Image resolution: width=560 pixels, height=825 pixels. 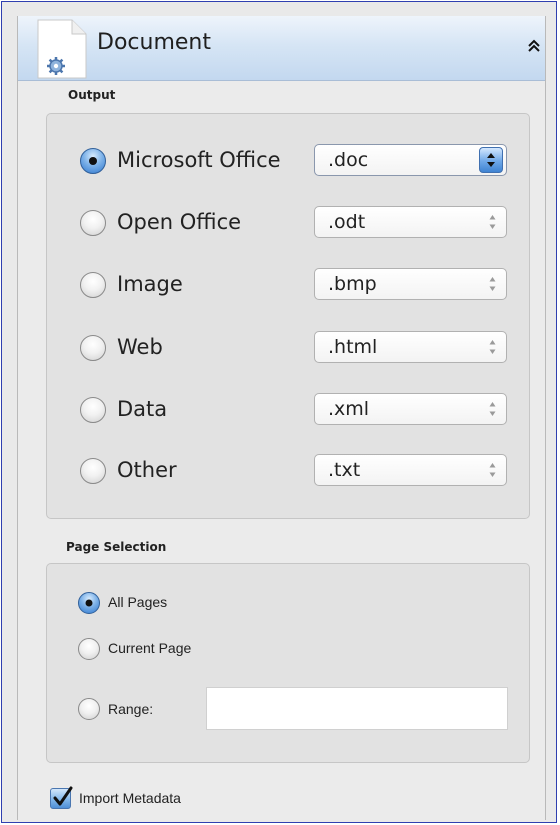 I want to click on format-value: .doc, so click(x=348, y=160).